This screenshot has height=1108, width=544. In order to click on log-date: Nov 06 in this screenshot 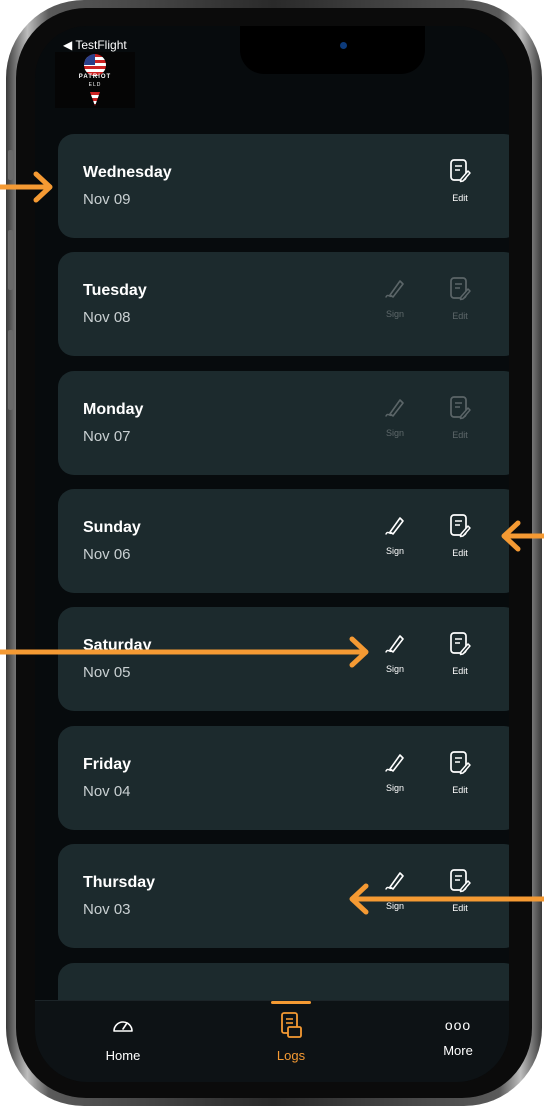, I will do `click(107, 554)`.